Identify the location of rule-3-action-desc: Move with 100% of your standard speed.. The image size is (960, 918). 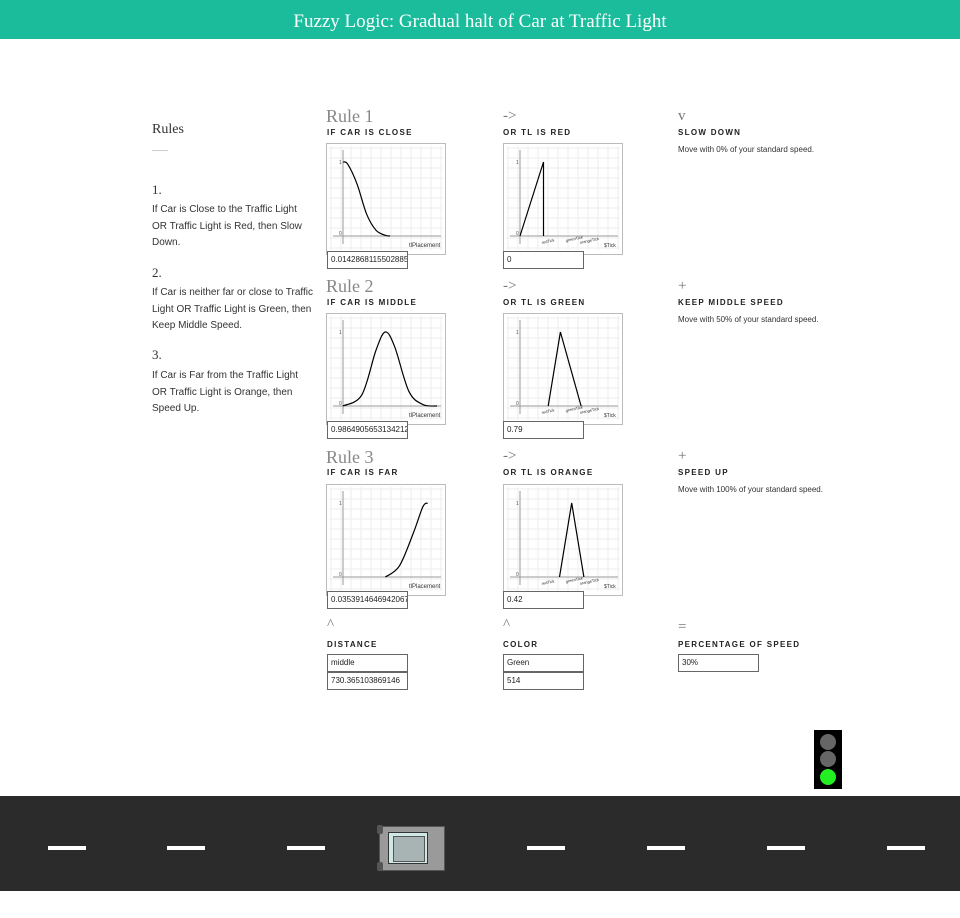
(750, 489).